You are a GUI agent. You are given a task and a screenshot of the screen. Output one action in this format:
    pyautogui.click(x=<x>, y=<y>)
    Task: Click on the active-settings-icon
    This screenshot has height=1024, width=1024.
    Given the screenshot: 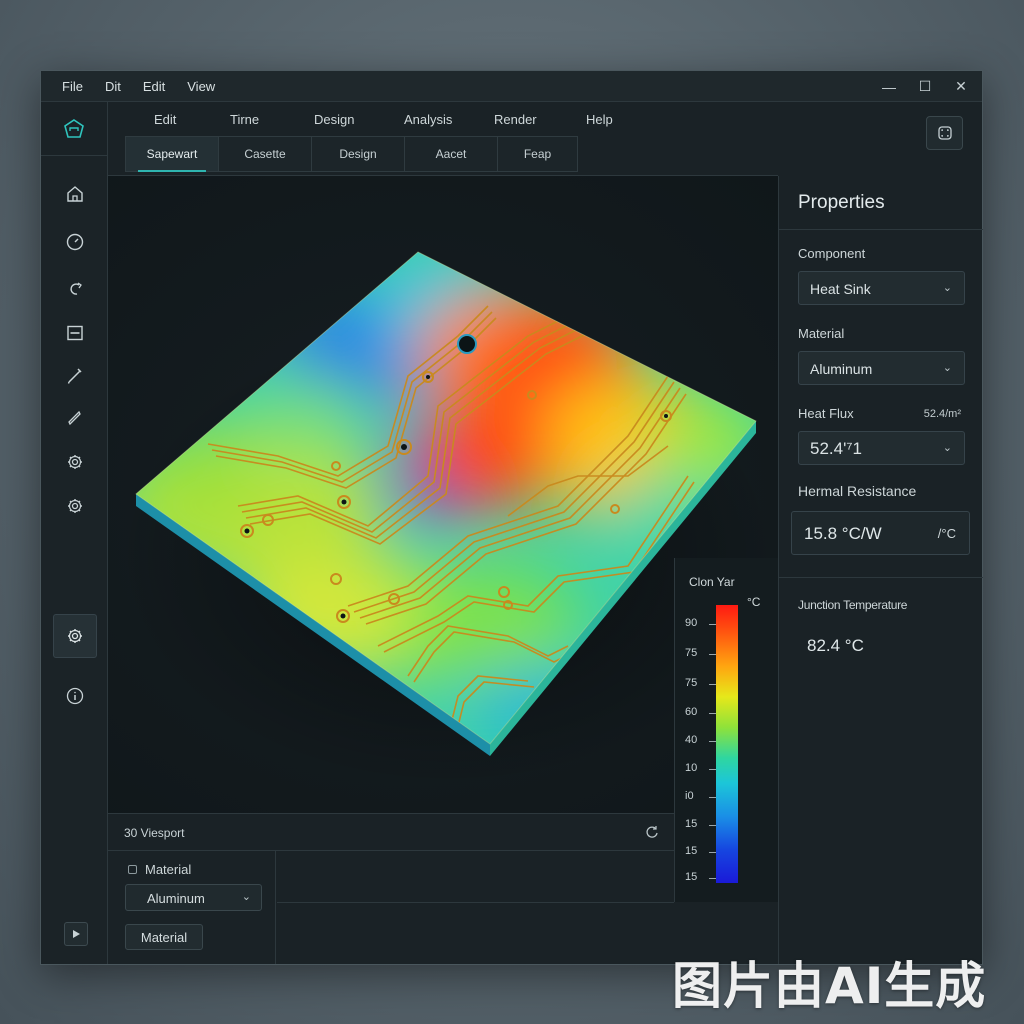 What is the action you would take?
    pyautogui.click(x=75, y=636)
    